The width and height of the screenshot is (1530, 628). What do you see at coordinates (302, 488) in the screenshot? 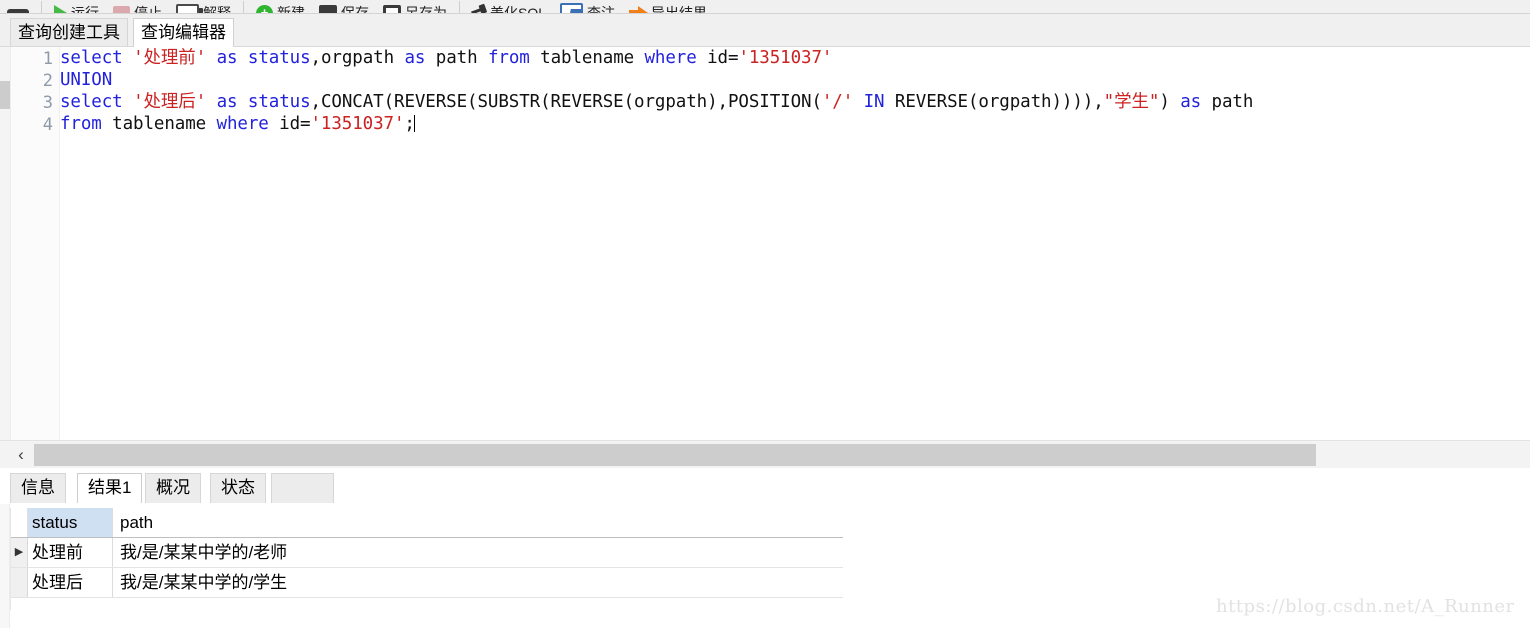
I see `result-tab-filler` at bounding box center [302, 488].